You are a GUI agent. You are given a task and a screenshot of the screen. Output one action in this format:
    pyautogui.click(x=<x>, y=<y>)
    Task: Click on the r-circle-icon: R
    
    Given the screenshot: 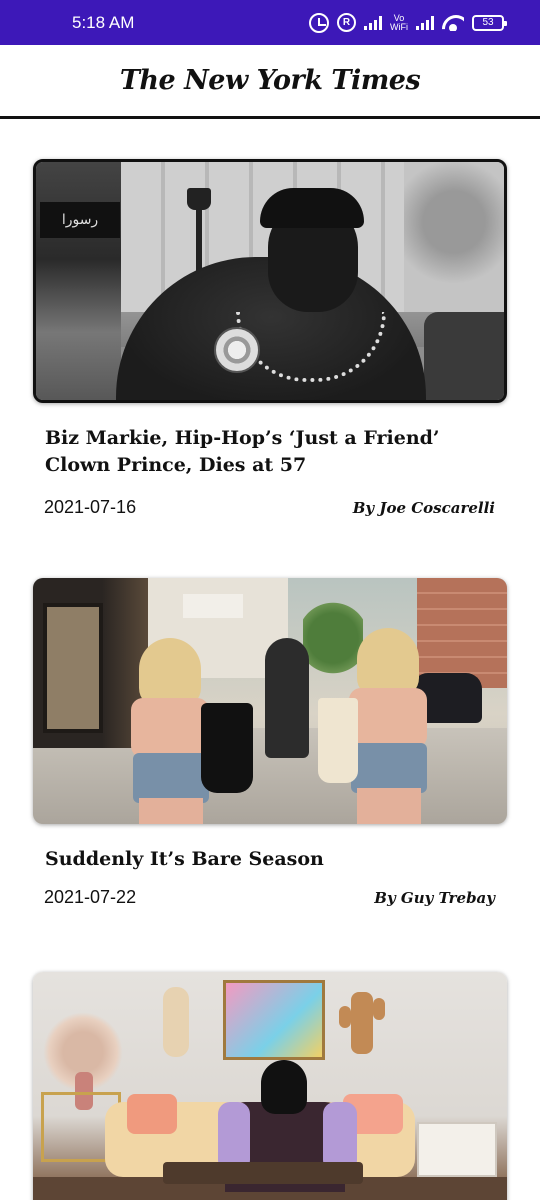 What is the action you would take?
    pyautogui.click(x=346, y=22)
    